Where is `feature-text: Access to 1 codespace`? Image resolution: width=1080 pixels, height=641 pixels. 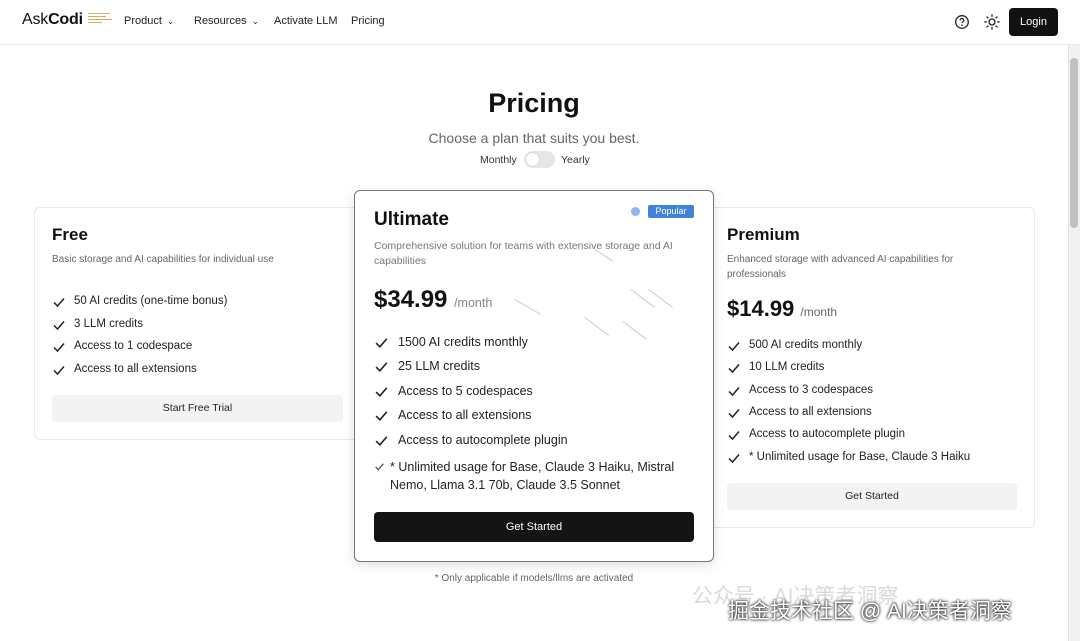
feature-text: Access to 1 codespace is located at coordinates (133, 346).